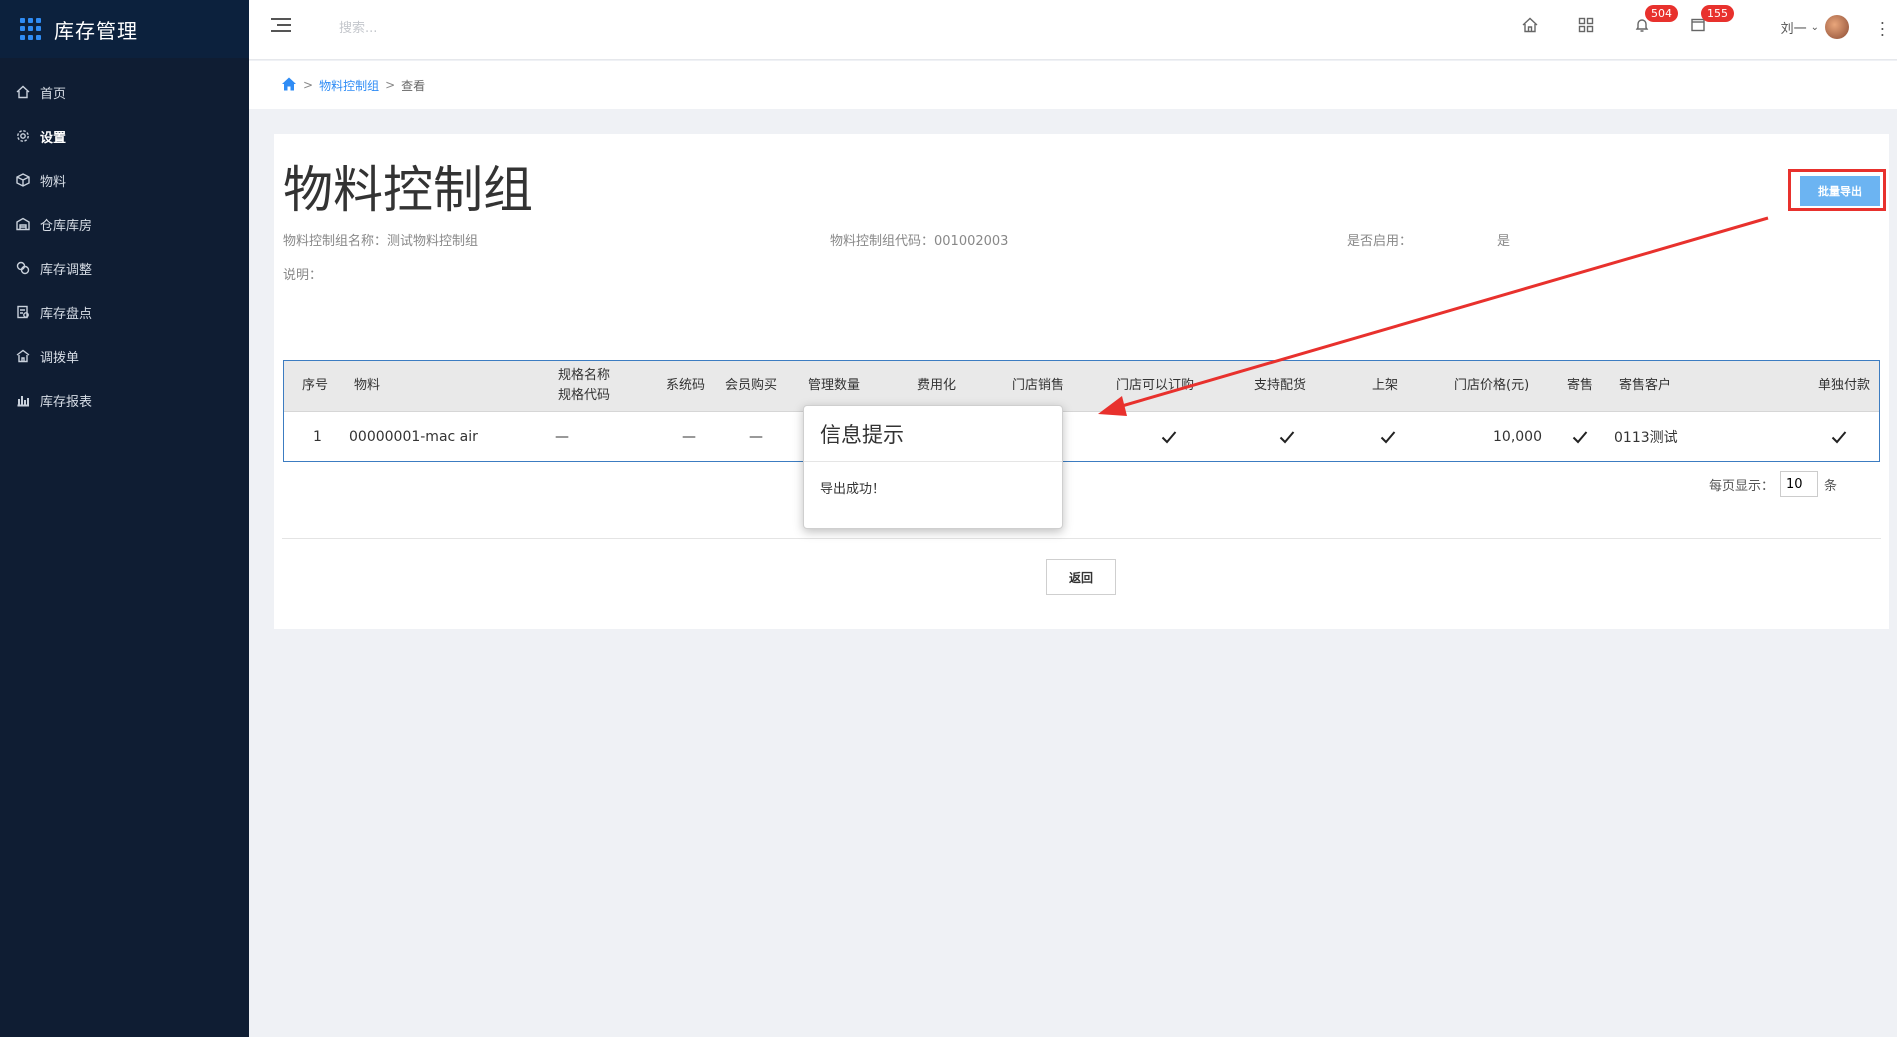 This screenshot has height=1037, width=1897. I want to click on sidebar-menu: 首页 设置 物料 仓库库房 库存调整 库存盘点 调拨单 库存报表, so click(124, 246).